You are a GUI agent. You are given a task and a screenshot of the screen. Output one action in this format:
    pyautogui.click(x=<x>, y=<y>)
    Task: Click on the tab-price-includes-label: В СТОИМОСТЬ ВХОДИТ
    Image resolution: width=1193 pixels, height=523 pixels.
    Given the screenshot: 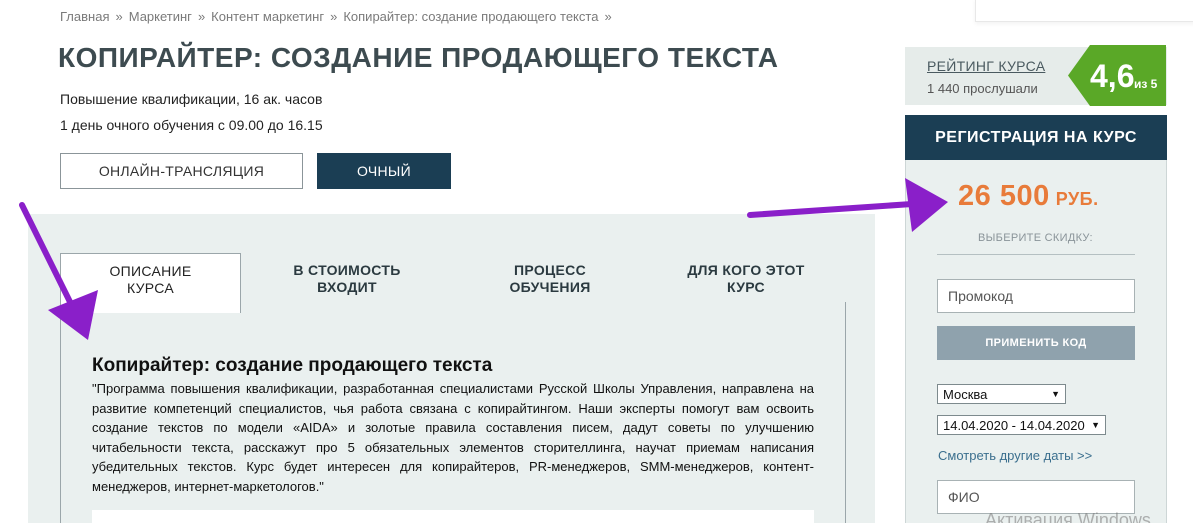 What is the action you would take?
    pyautogui.click(x=347, y=278)
    